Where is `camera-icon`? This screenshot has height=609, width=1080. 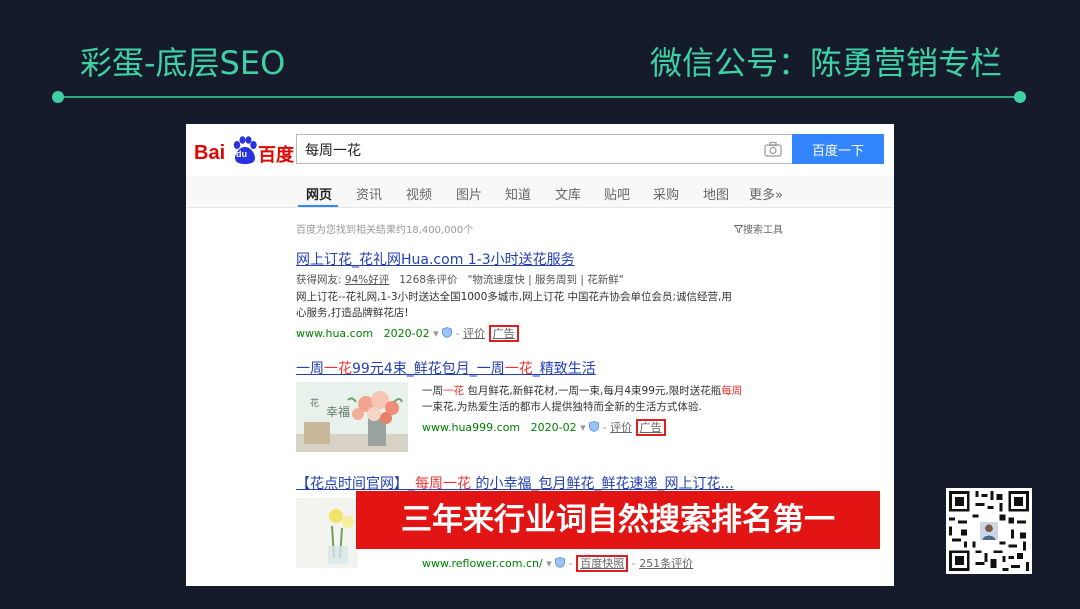
camera-icon is located at coordinates (773, 149).